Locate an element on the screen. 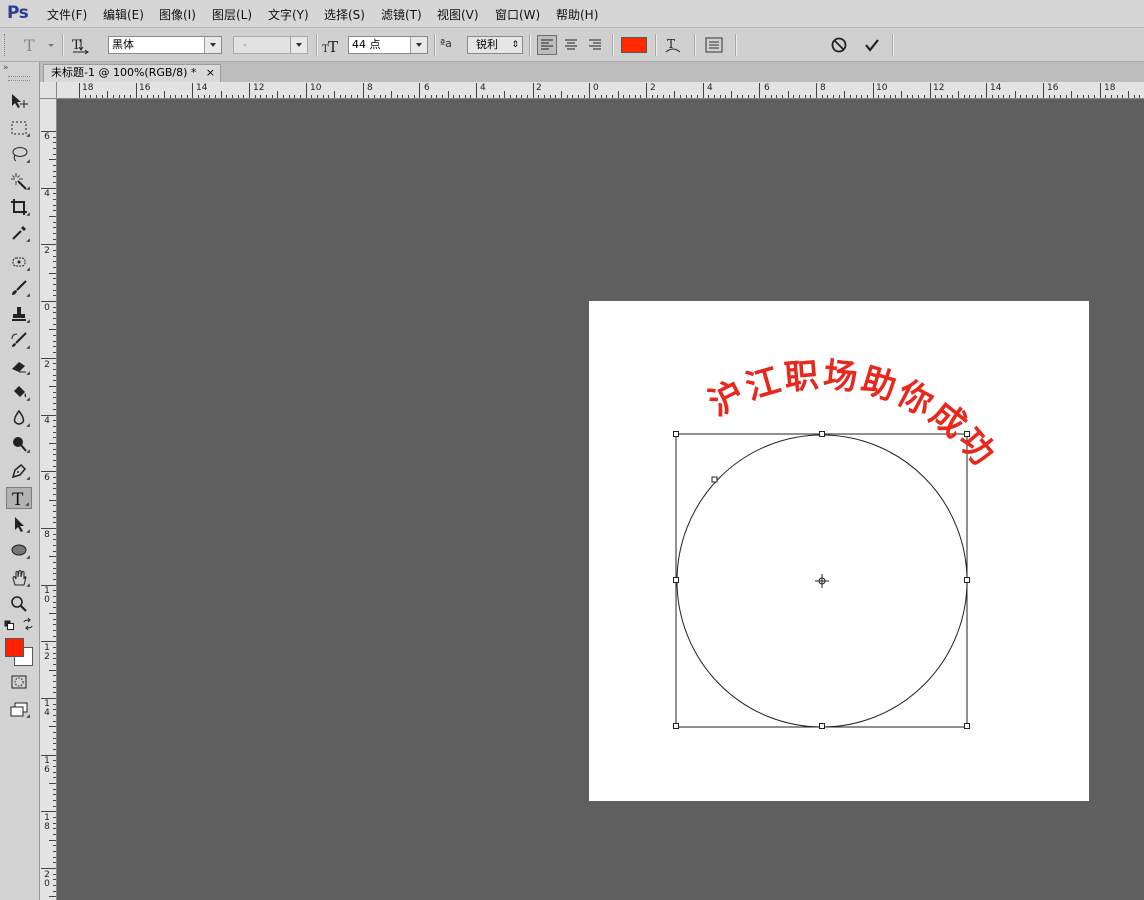 The image size is (1144, 900). paint-bucket-tool is located at coordinates (19, 392).